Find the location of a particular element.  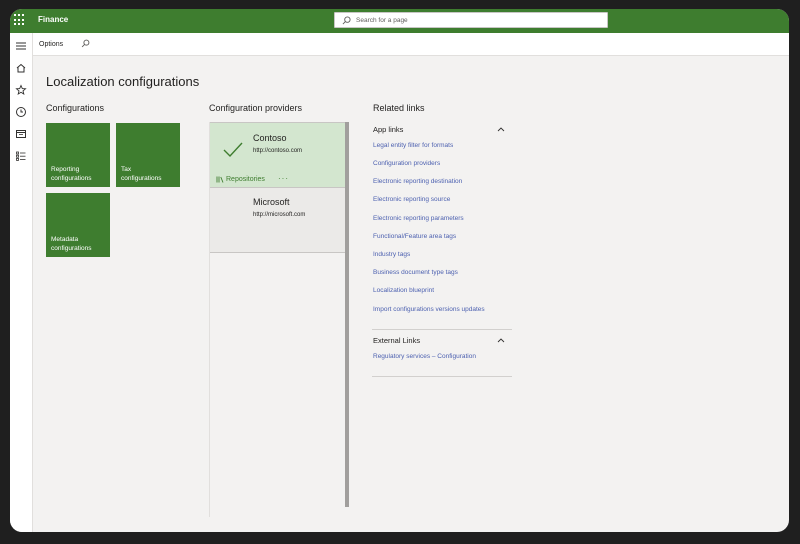

configurations-heading: Configurations is located at coordinates (75, 108).